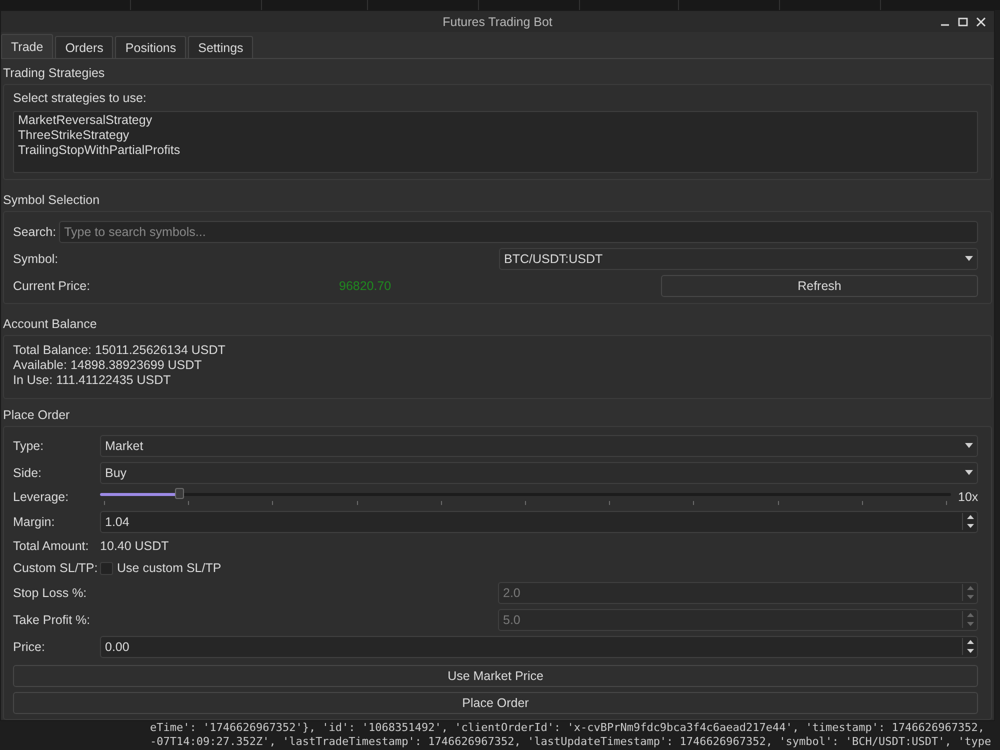  What do you see at coordinates (495, 120) in the screenshot?
I see `strategy-item: MarketReversalStrategy` at bounding box center [495, 120].